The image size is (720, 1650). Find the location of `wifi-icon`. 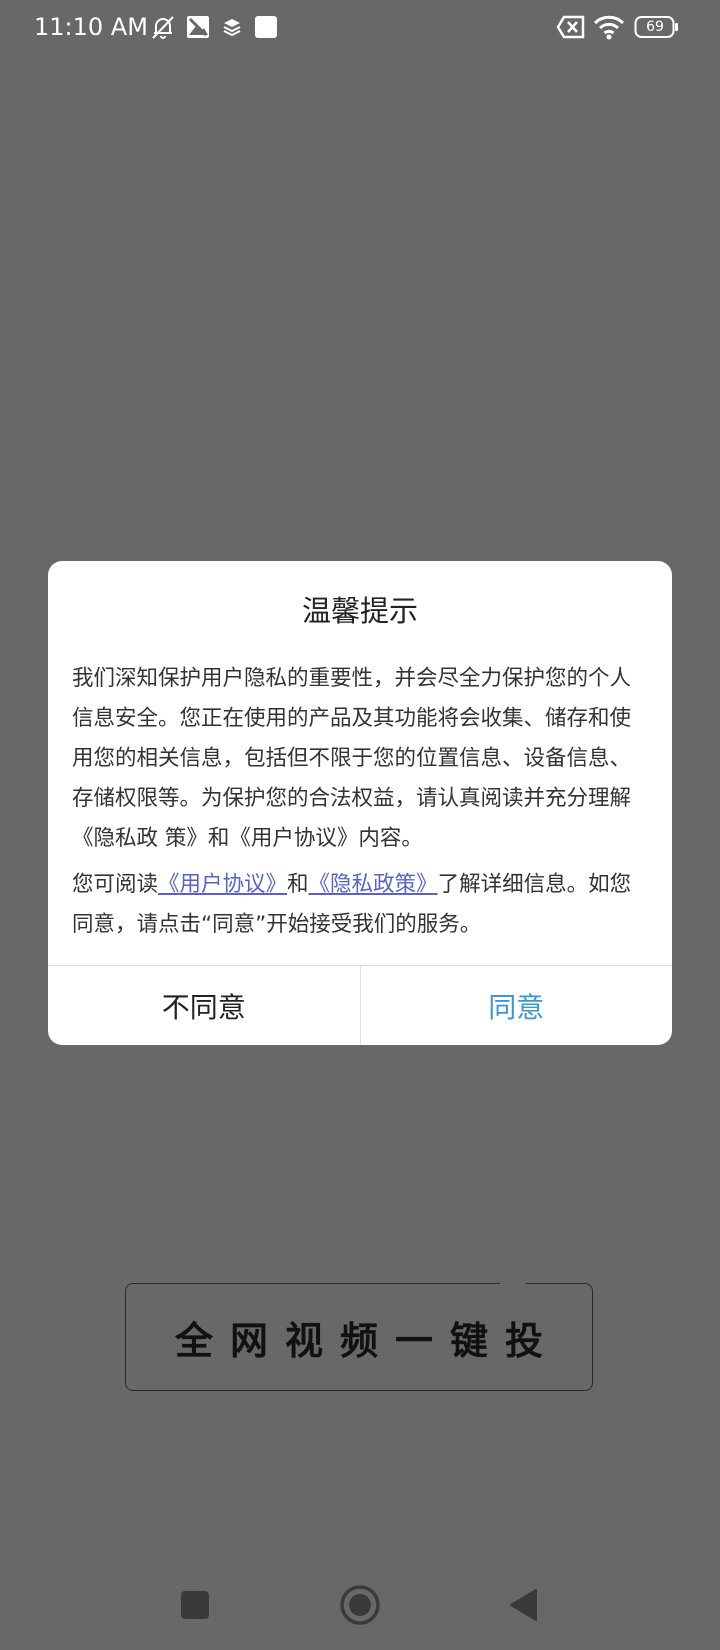

wifi-icon is located at coordinates (609, 27).